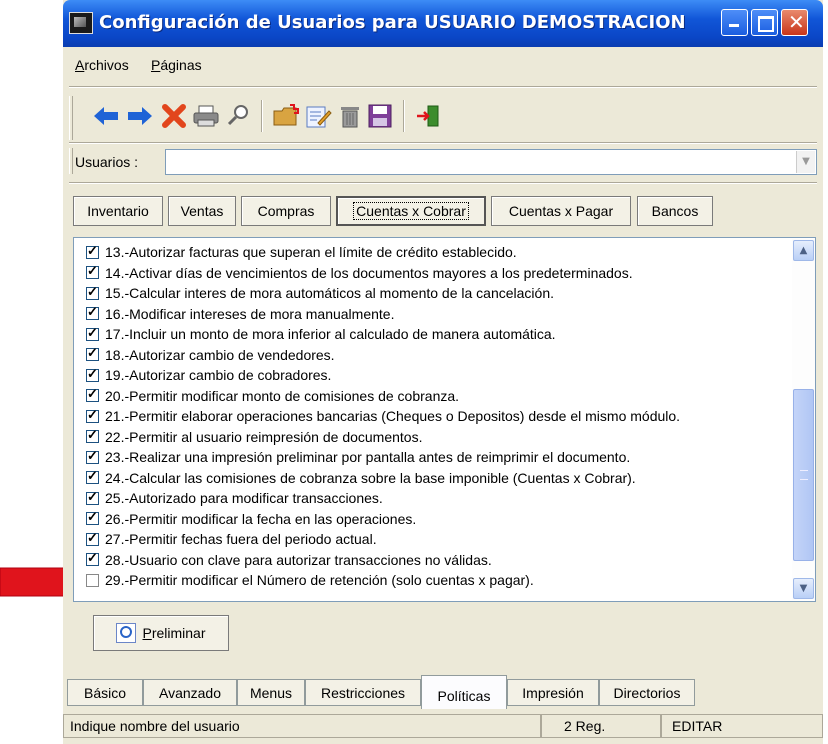  Describe the element at coordinates (675, 211) in the screenshot. I see `tab-bancos: Bancos` at that location.